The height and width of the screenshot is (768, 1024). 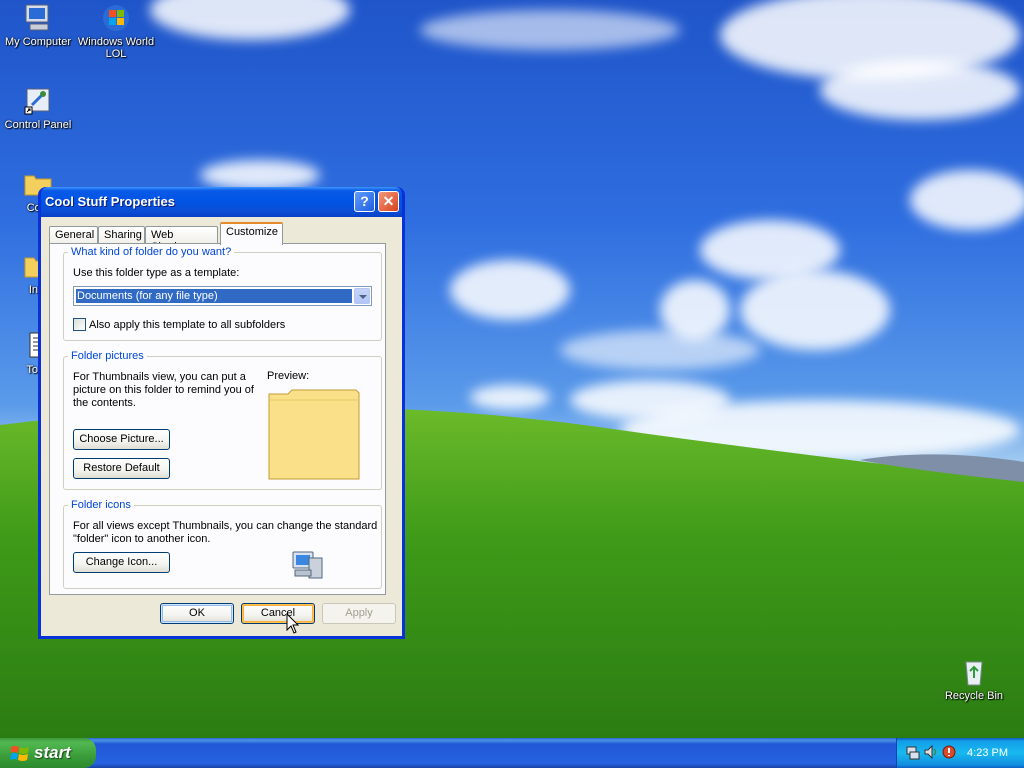 I want to click on network-icon, so click(x=913, y=752).